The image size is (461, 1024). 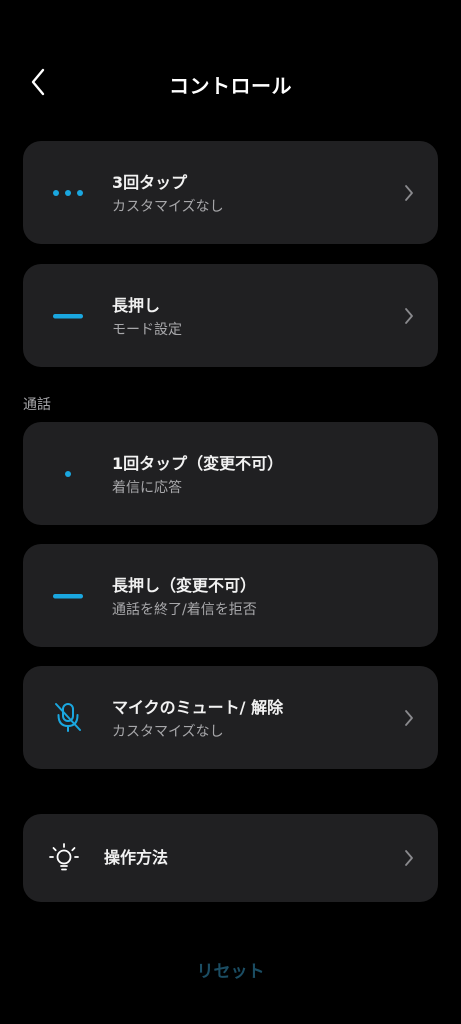 I want to click on lightbulb-icon, so click(x=64, y=858).